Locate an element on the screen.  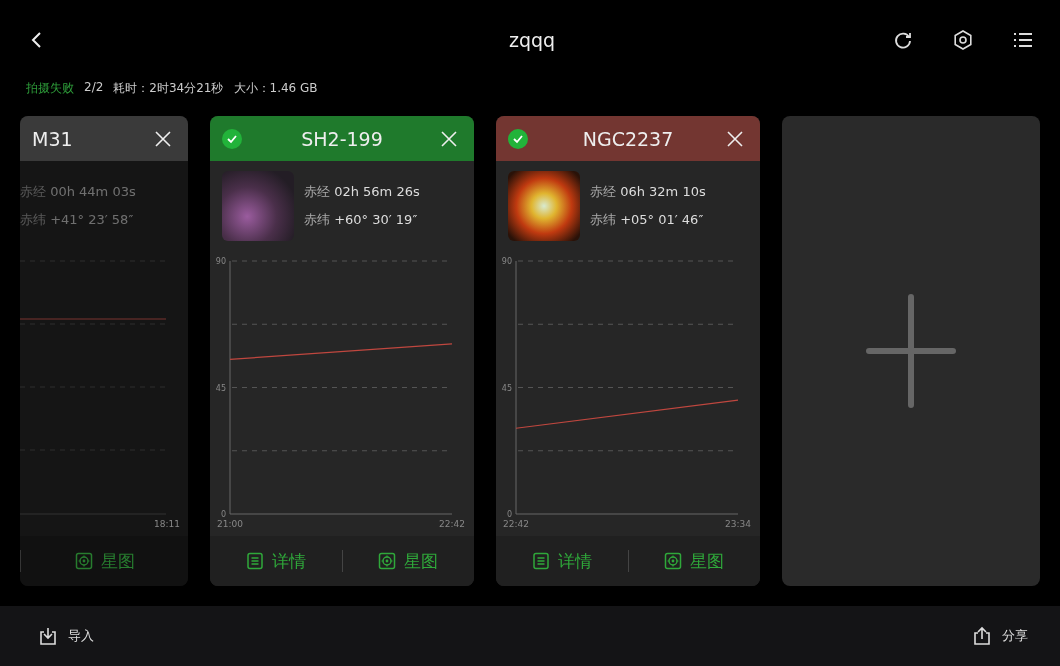
x-tick-label: 21:00 is located at coordinates (230, 524).